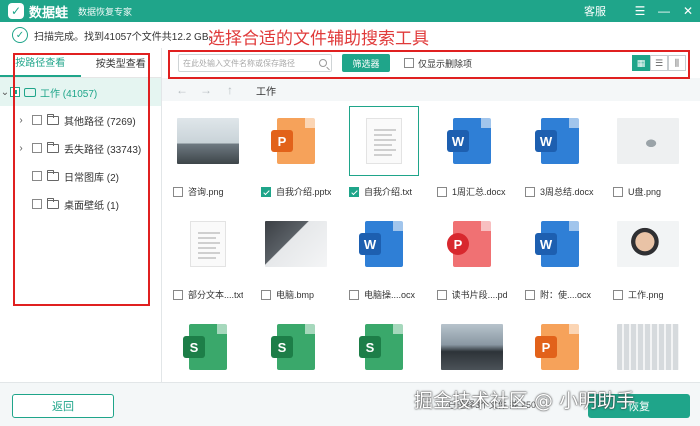  What do you see at coordinates (409, 63) in the screenshot?
I see `deleted-only-checkbox` at bounding box center [409, 63].